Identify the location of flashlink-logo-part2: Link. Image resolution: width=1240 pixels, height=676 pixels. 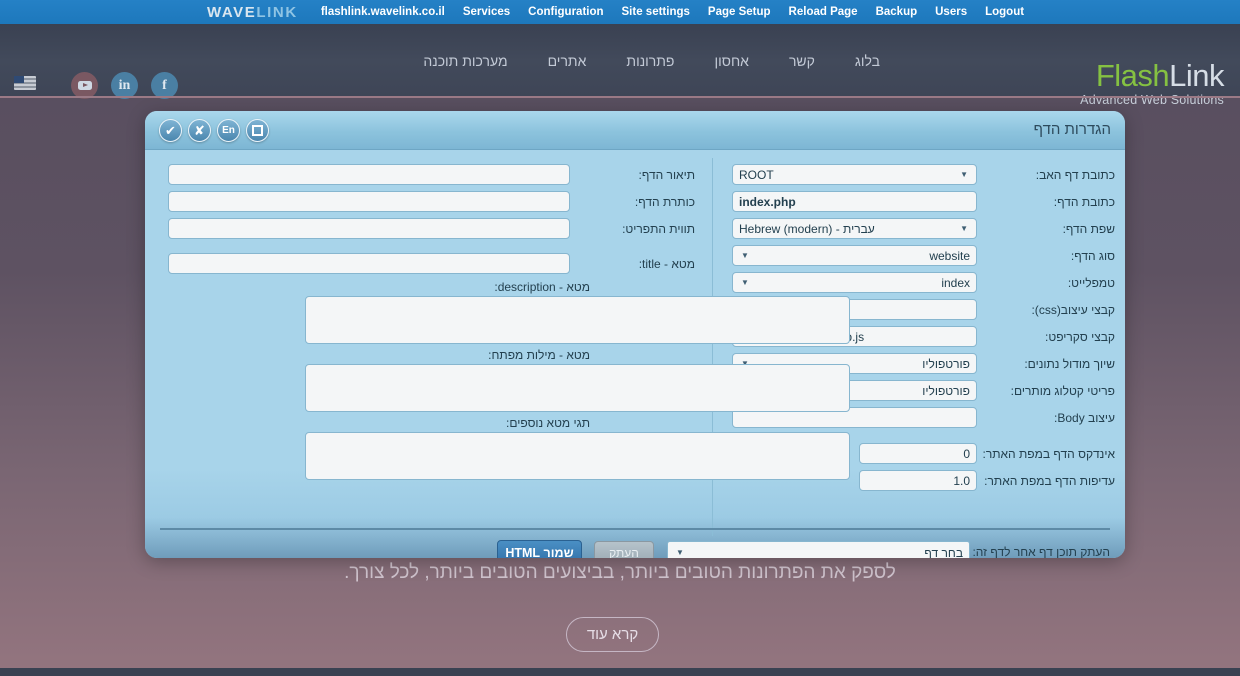
(1196, 75).